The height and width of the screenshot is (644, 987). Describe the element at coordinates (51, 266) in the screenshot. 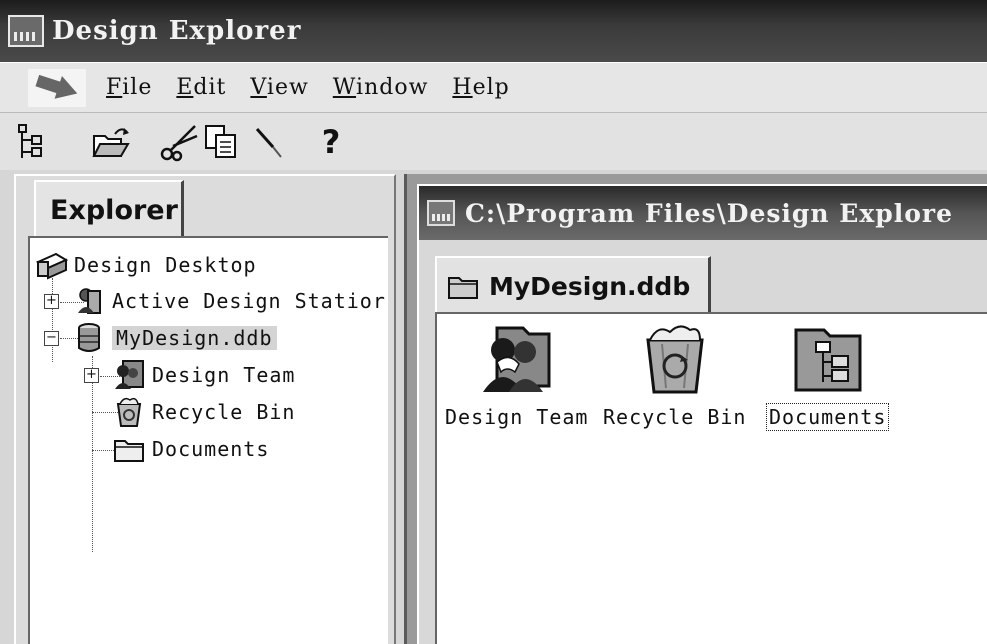

I see `desktop-icon` at that location.